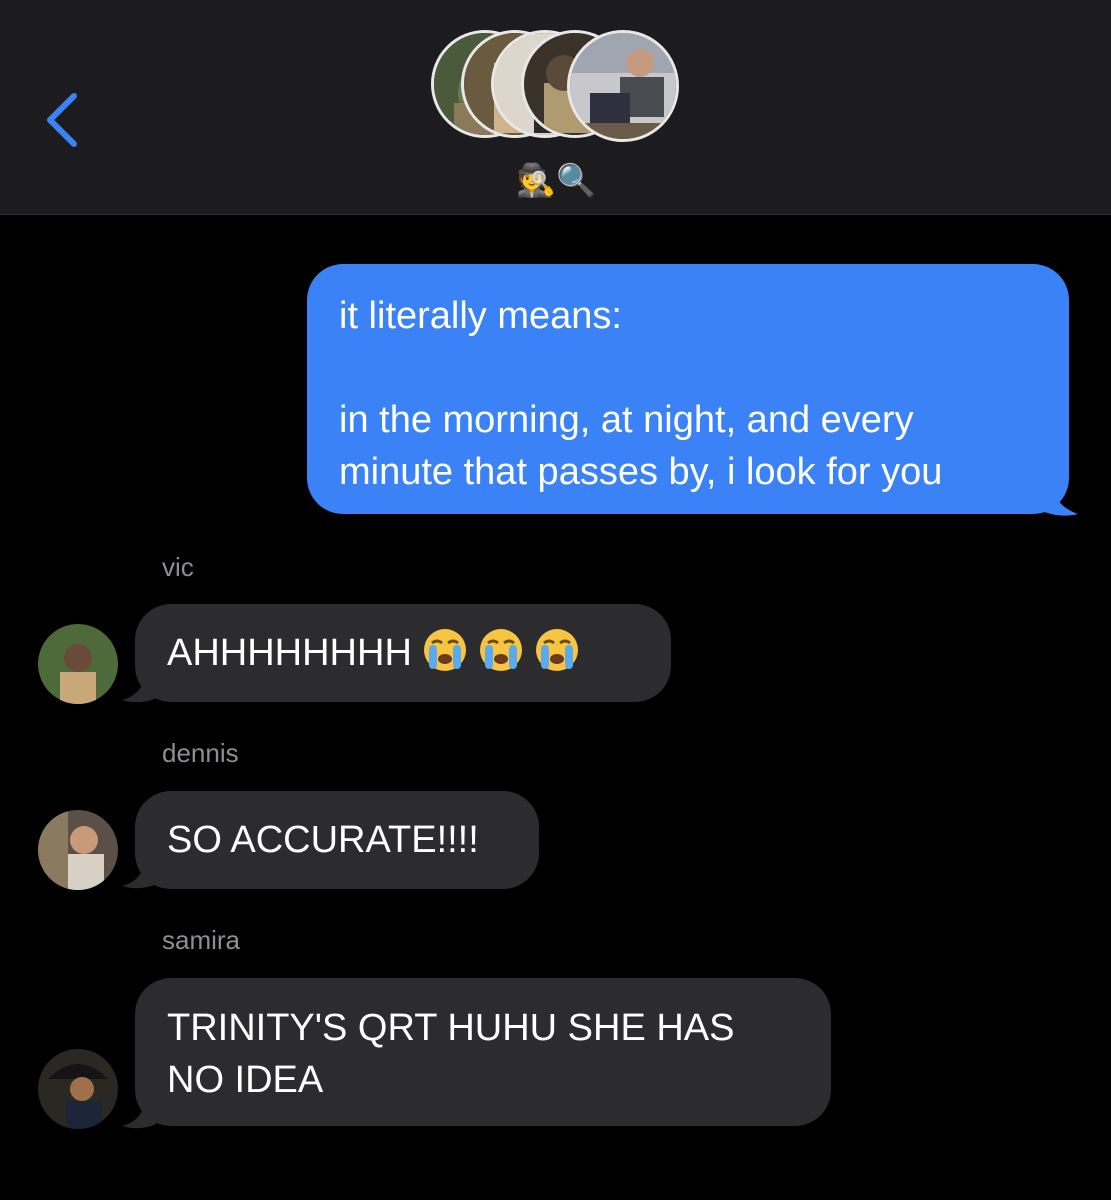 The width and height of the screenshot is (1111, 1200). Describe the element at coordinates (245, 1080) in the screenshot. I see `message-line: NO IDEA` at that location.